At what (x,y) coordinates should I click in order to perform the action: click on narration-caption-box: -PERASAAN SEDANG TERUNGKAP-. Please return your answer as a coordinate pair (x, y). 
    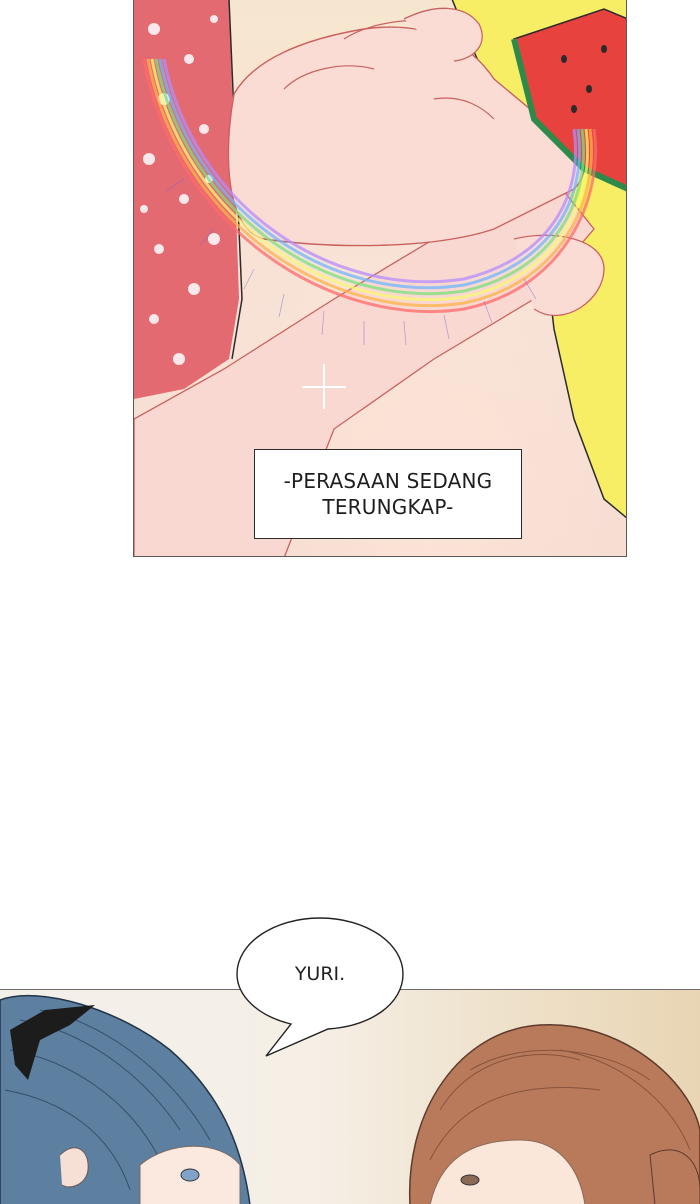
    Looking at the image, I should click on (388, 494).